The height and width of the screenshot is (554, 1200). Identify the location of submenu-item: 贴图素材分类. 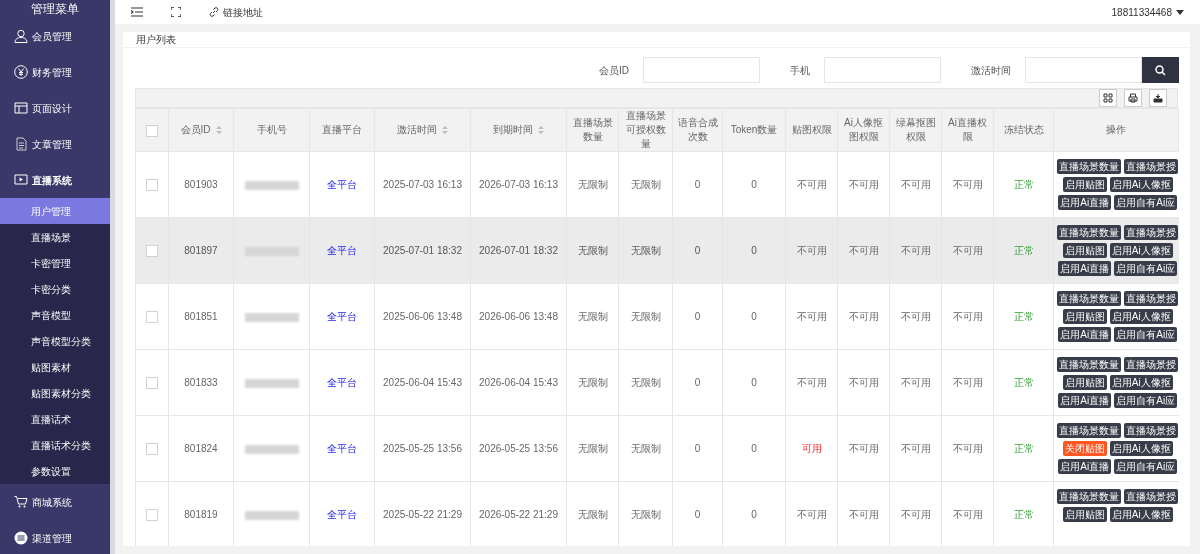
(55, 393).